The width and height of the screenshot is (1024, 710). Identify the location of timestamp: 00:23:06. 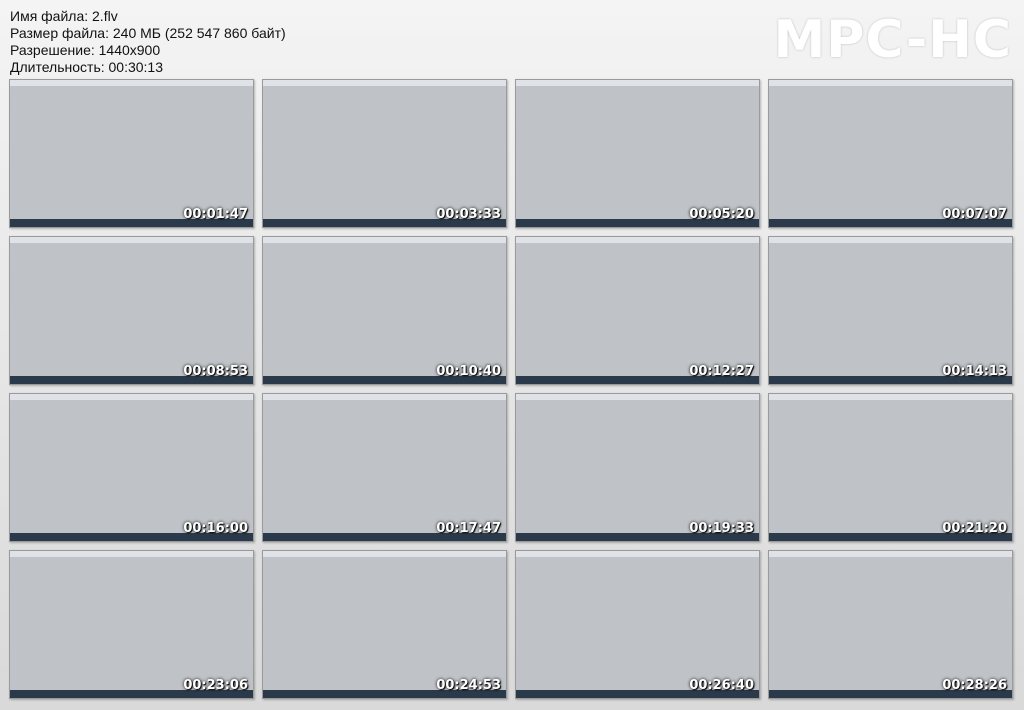
(215, 685).